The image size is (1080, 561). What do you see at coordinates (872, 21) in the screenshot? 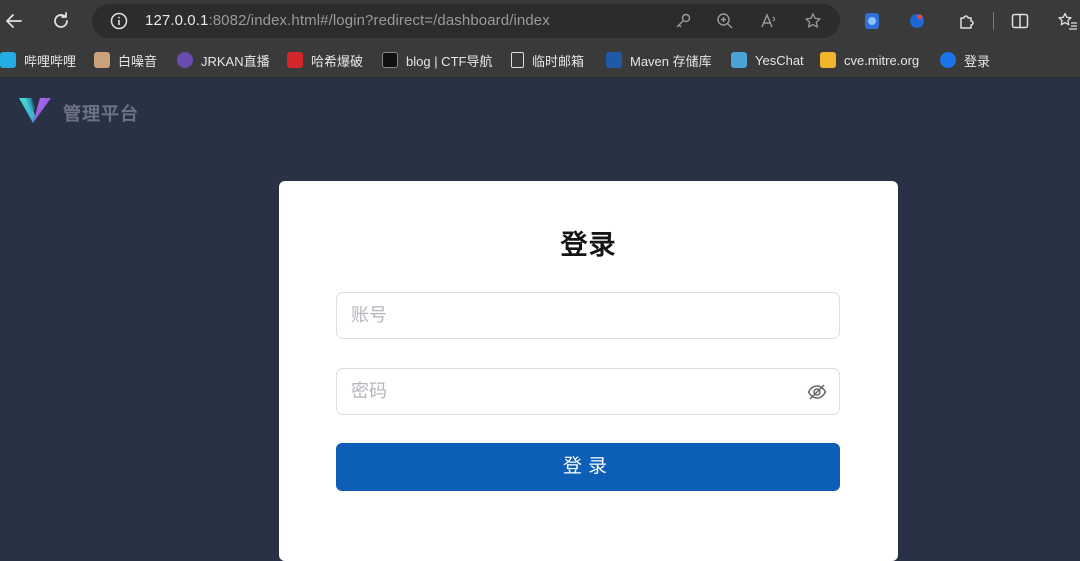
I see `extension-shield-icon` at bounding box center [872, 21].